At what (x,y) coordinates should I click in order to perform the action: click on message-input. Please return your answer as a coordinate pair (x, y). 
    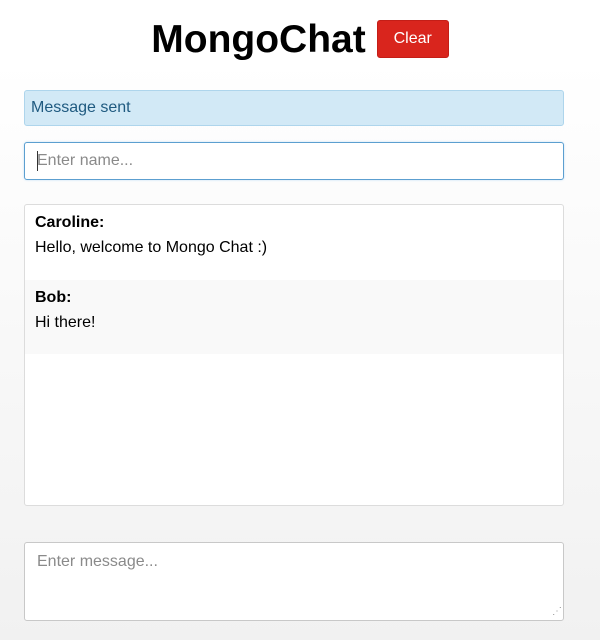
    Looking at the image, I should click on (294, 581).